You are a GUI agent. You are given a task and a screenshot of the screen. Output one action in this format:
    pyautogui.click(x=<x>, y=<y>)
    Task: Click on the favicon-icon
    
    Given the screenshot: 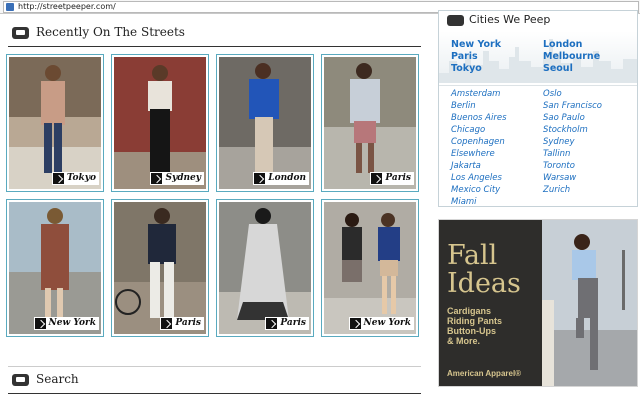 What is the action you would take?
    pyautogui.click(x=10, y=7)
    